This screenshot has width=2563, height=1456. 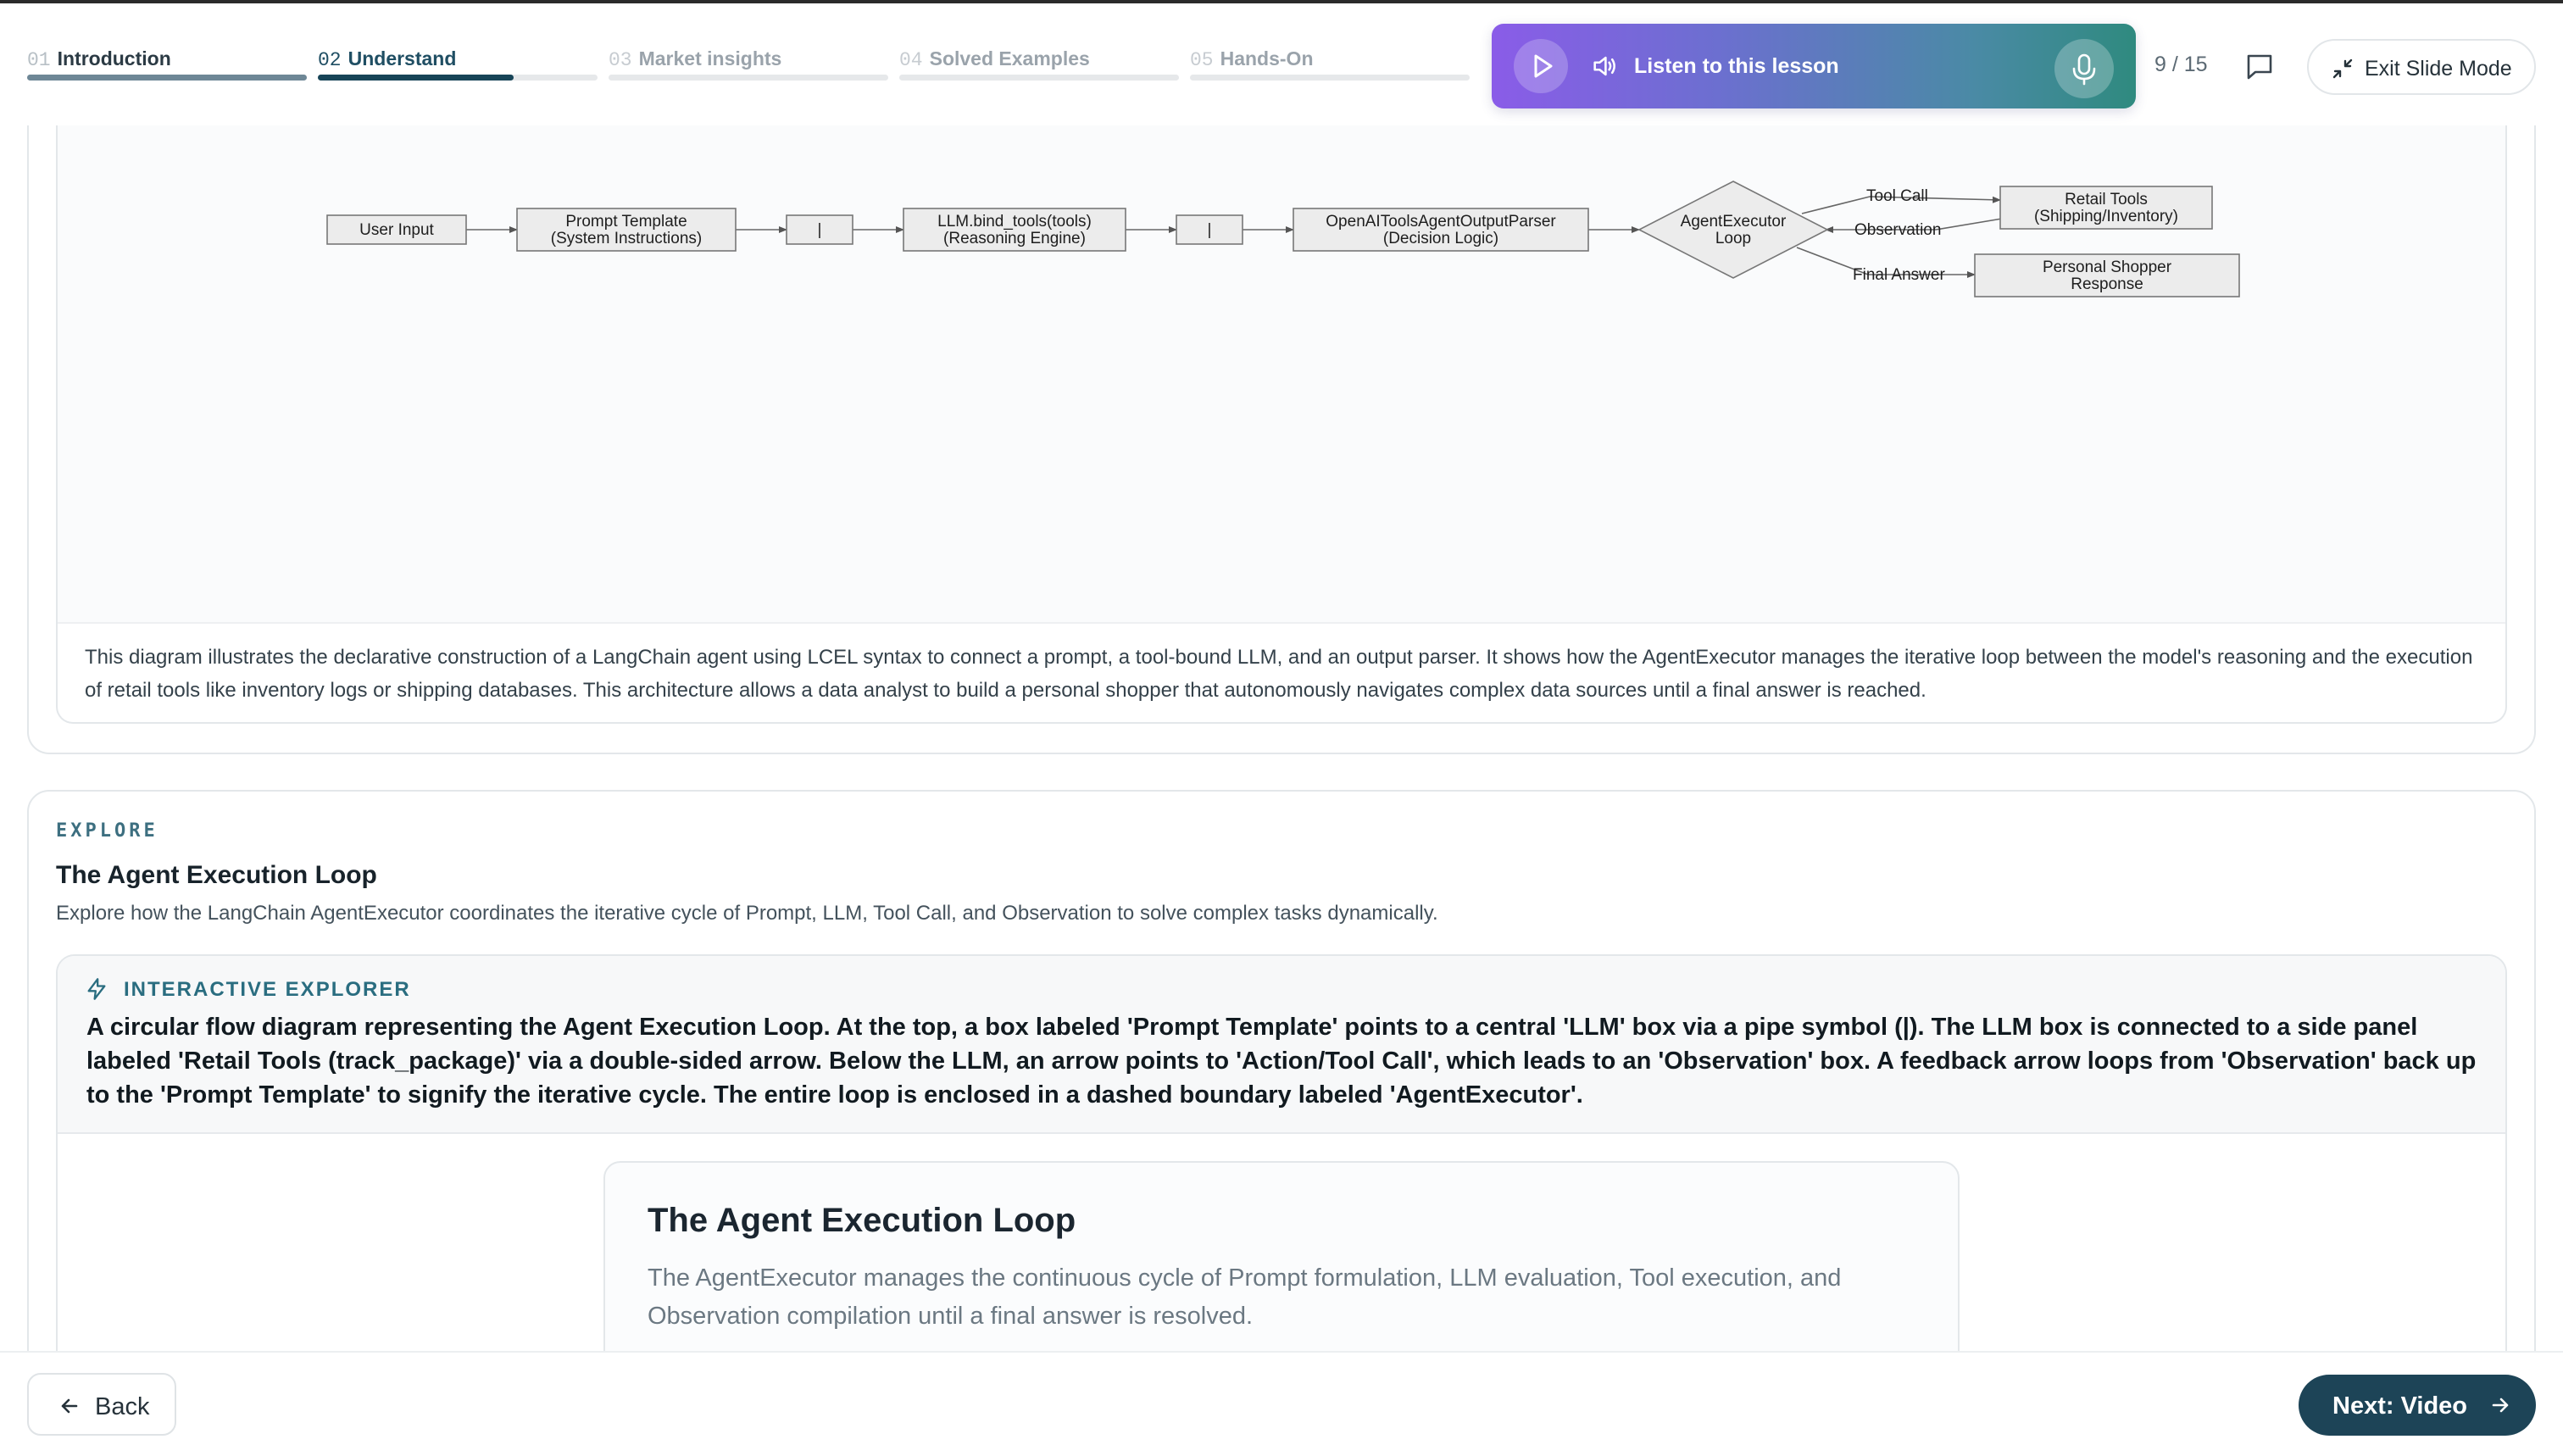 I want to click on node-label: Retail Tools, so click(x=2106, y=199).